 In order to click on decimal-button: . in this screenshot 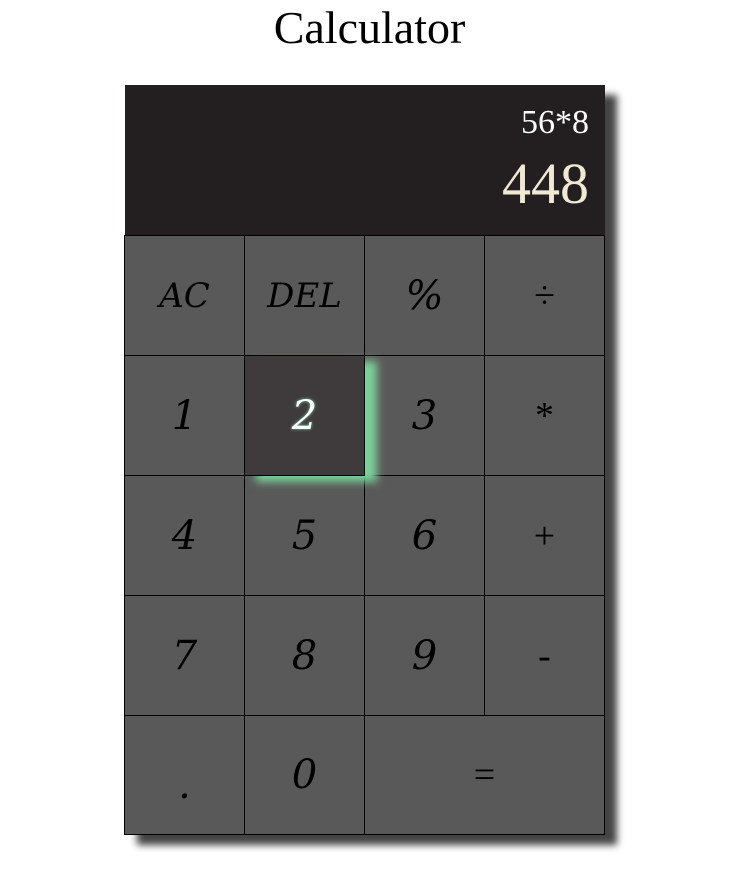, I will do `click(184, 775)`.